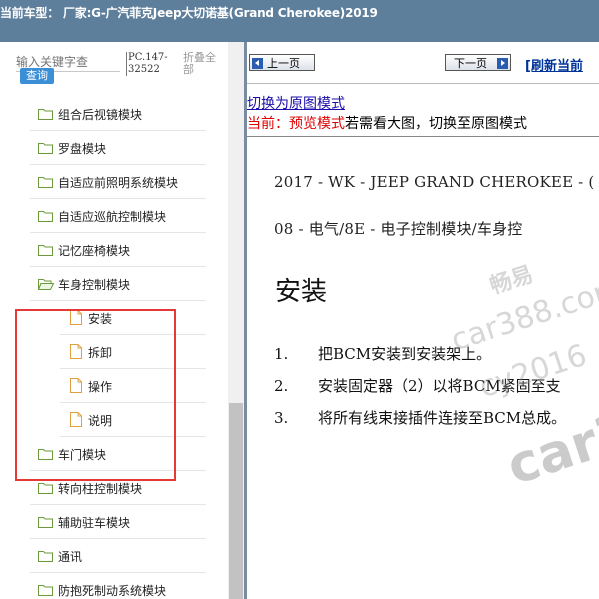 This screenshot has height=599, width=599. I want to click on tree-folder-item: 自适应巡航控制模块, so click(118, 216).